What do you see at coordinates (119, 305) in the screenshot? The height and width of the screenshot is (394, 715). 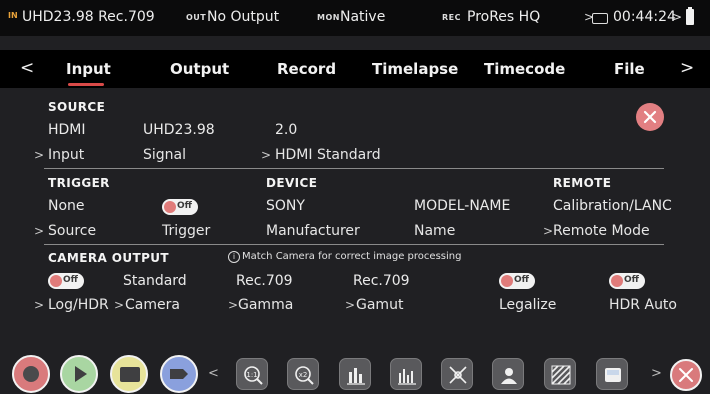 I see `camera-chevron-icon: >` at bounding box center [119, 305].